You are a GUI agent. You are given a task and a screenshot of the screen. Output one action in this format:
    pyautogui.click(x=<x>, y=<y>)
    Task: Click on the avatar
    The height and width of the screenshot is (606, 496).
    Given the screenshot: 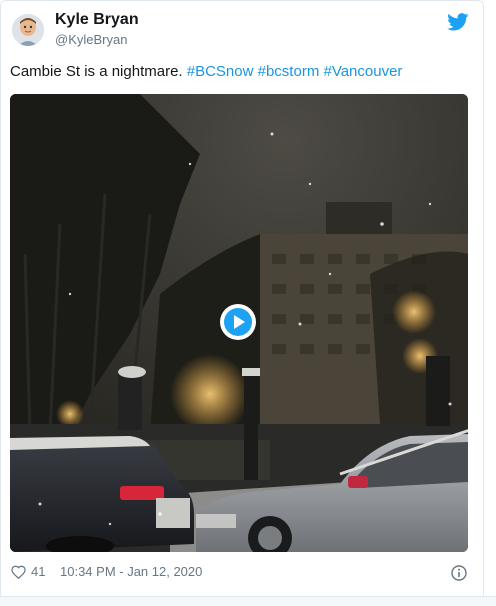 What is the action you would take?
    pyautogui.click(x=28, y=30)
    